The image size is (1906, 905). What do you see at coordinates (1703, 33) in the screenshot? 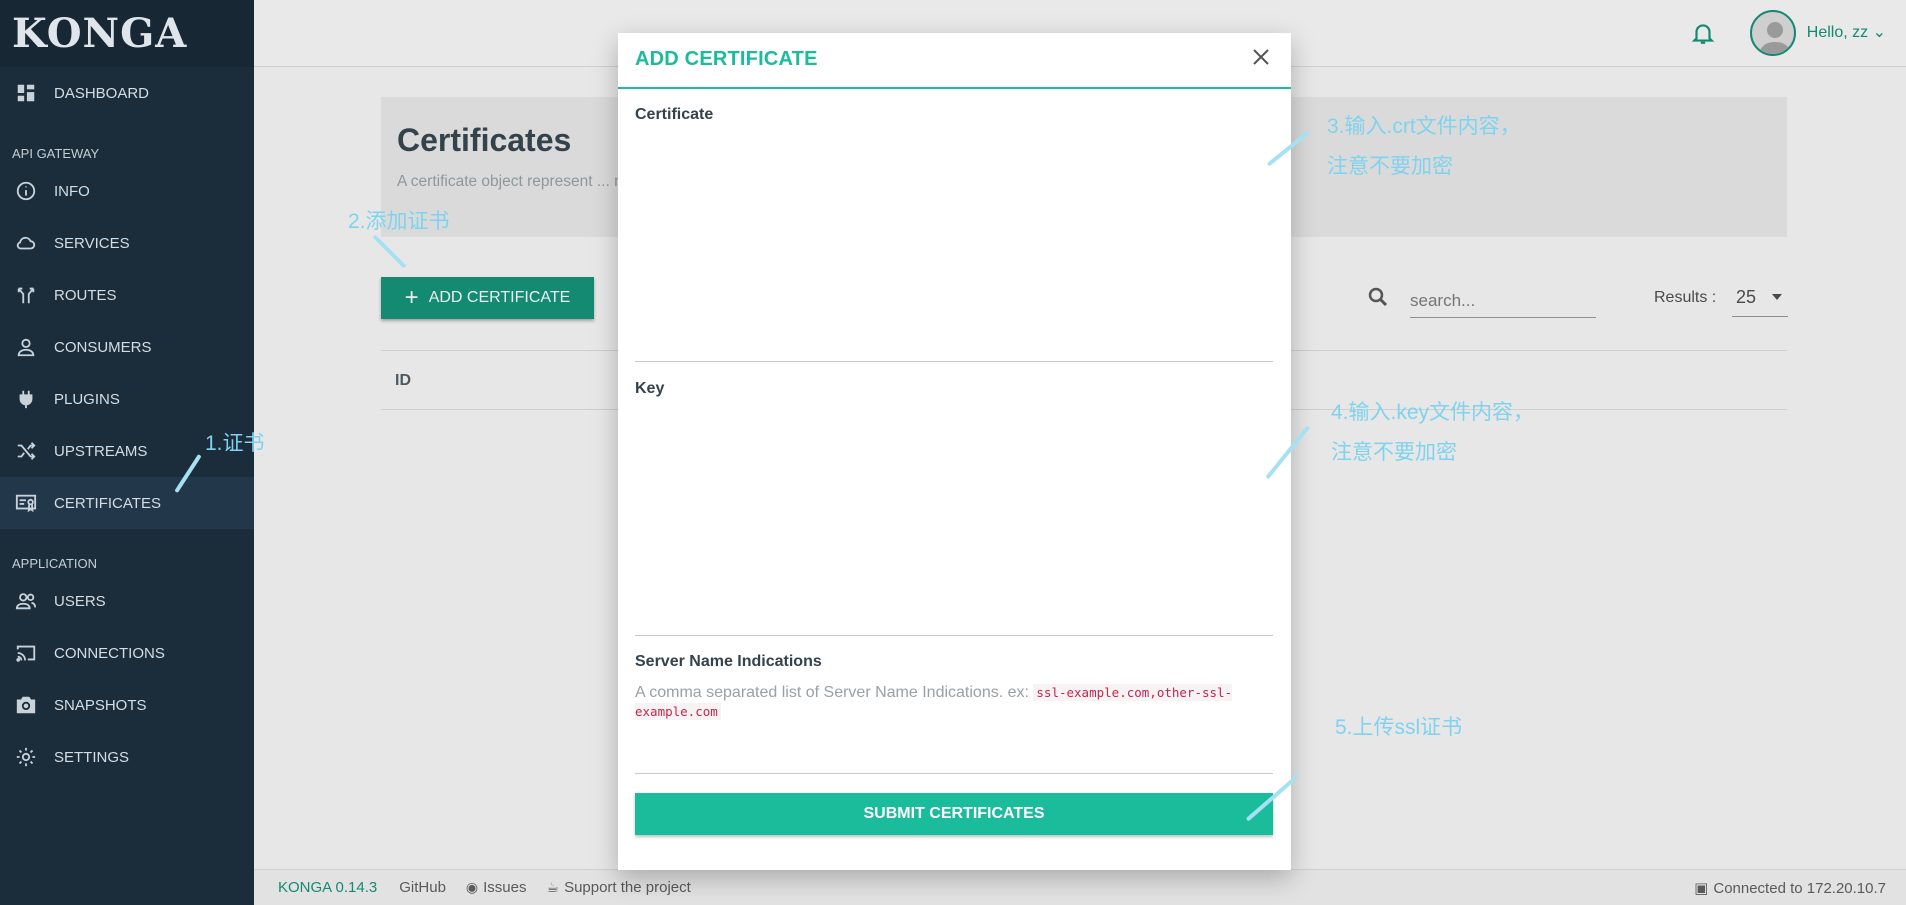
I see `bell-icon` at bounding box center [1703, 33].